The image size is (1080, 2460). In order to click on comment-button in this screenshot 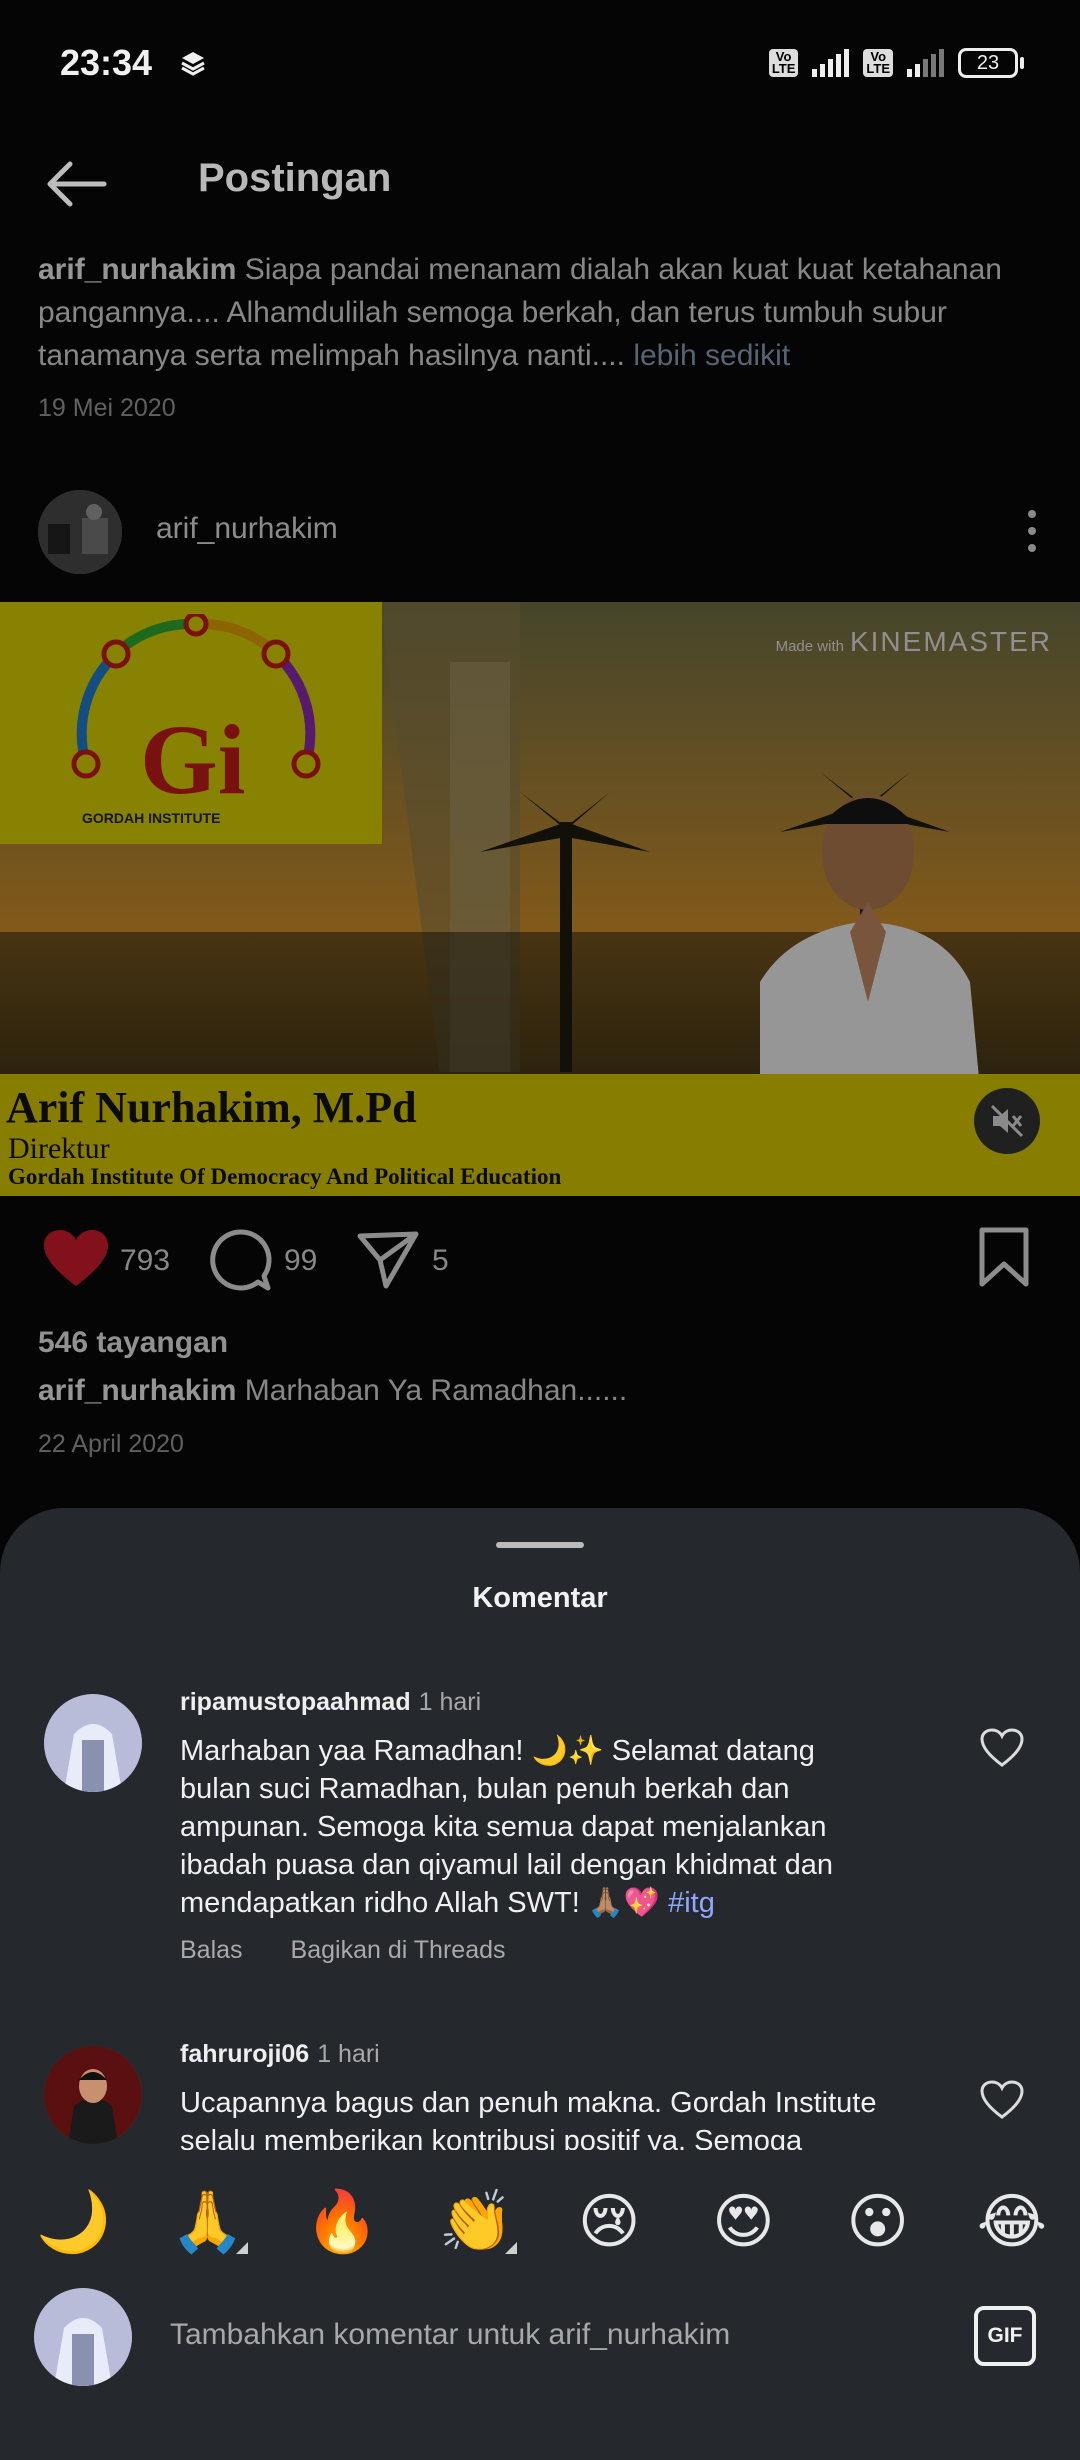, I will do `click(240, 1262)`.